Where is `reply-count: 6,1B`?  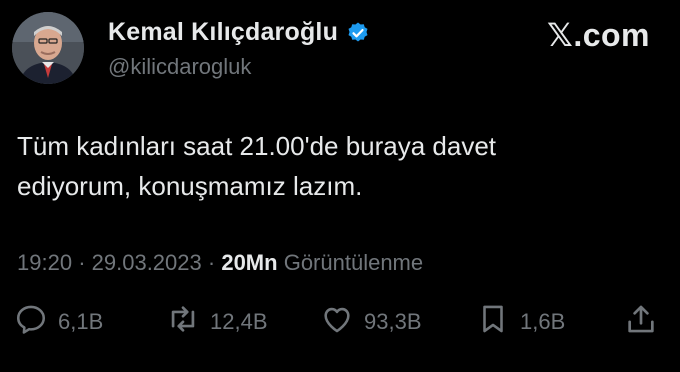 reply-count: 6,1B is located at coordinates (81, 321).